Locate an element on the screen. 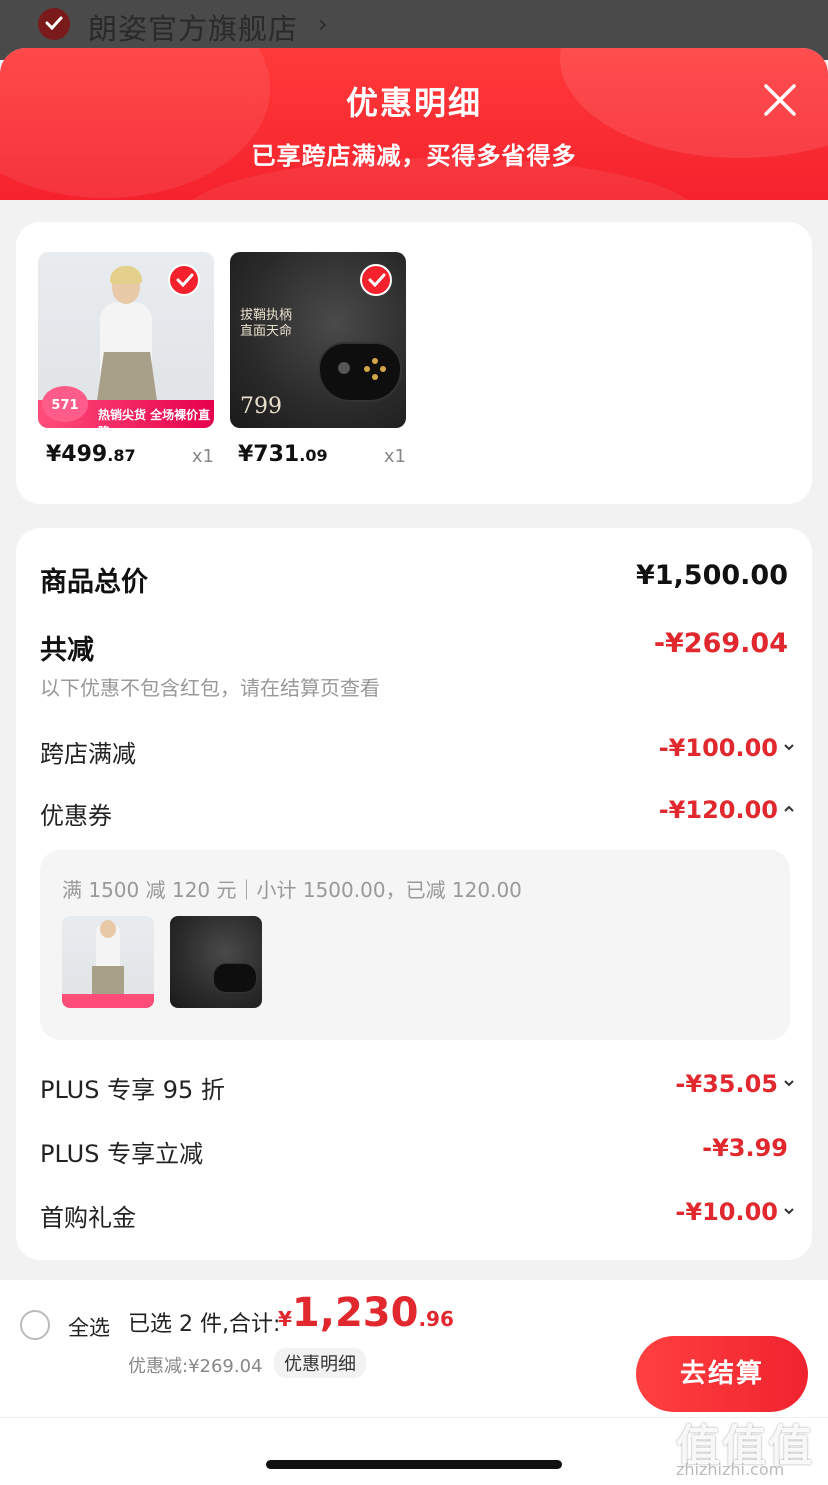 The width and height of the screenshot is (828, 1485). checkout-button: 去结算 is located at coordinates (722, 1374).